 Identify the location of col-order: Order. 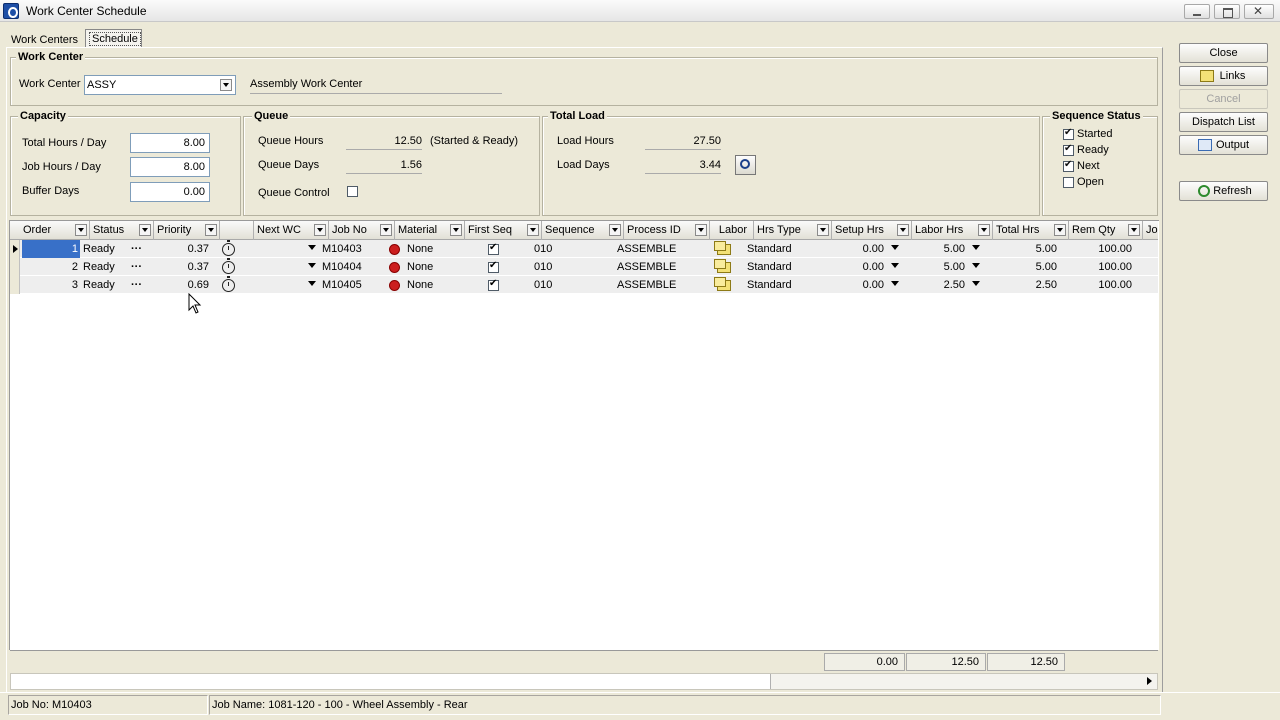
(55, 230).